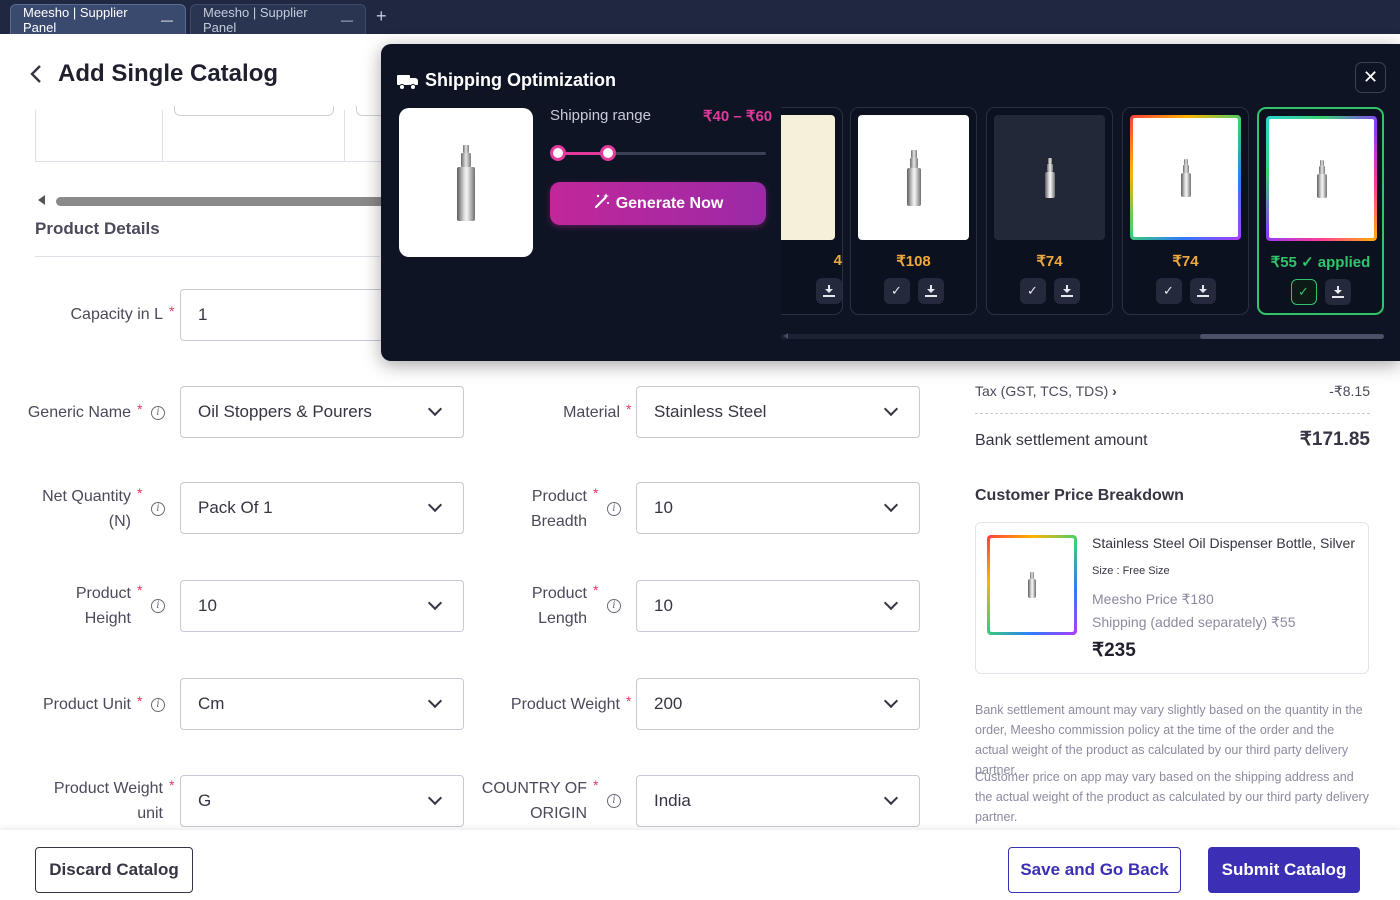 The height and width of the screenshot is (900, 1400). Describe the element at coordinates (558, 813) in the screenshot. I see `country-of-origin-label-line2: ORIGIN` at that location.